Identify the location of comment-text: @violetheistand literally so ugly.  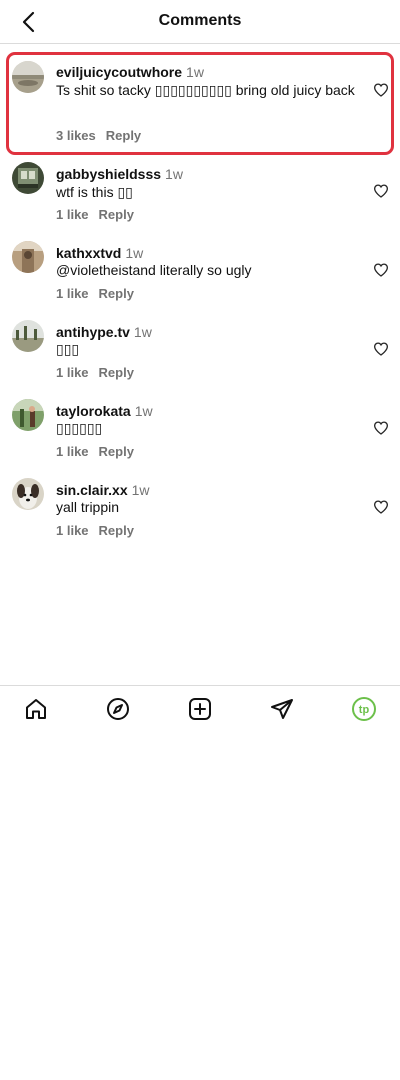
(154, 270).